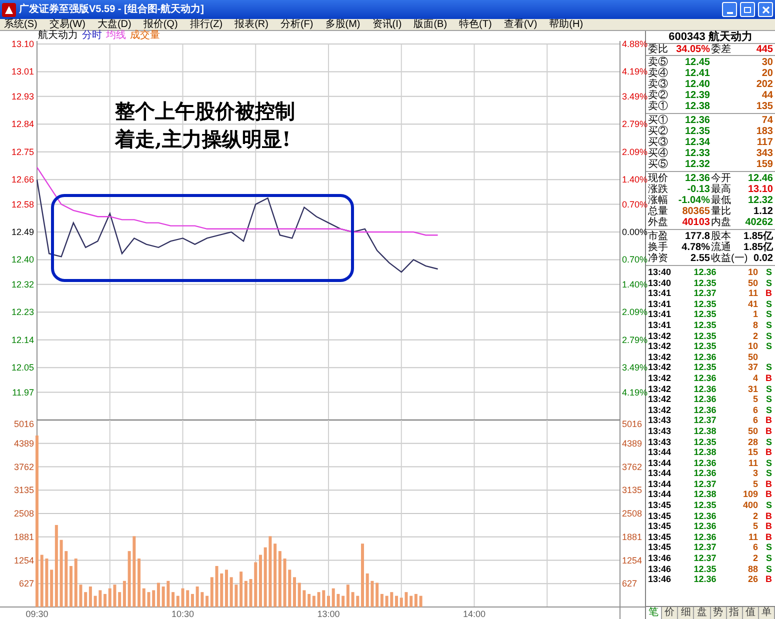 This screenshot has width=775, height=619. Describe the element at coordinates (765, 9) in the screenshot. I see `close-button` at that location.